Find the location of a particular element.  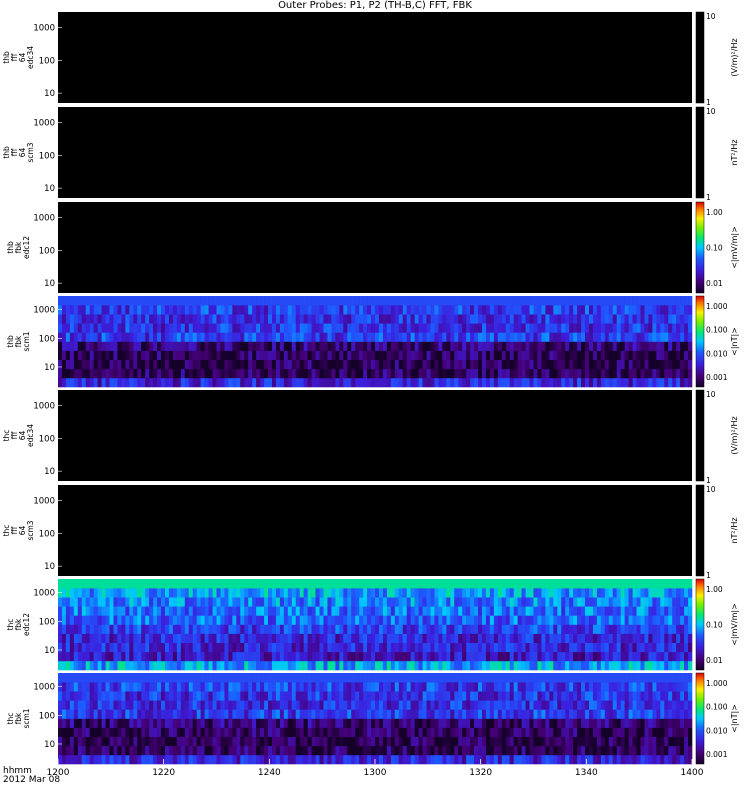

y-tick-label: 10 is located at coordinates (49, 94).